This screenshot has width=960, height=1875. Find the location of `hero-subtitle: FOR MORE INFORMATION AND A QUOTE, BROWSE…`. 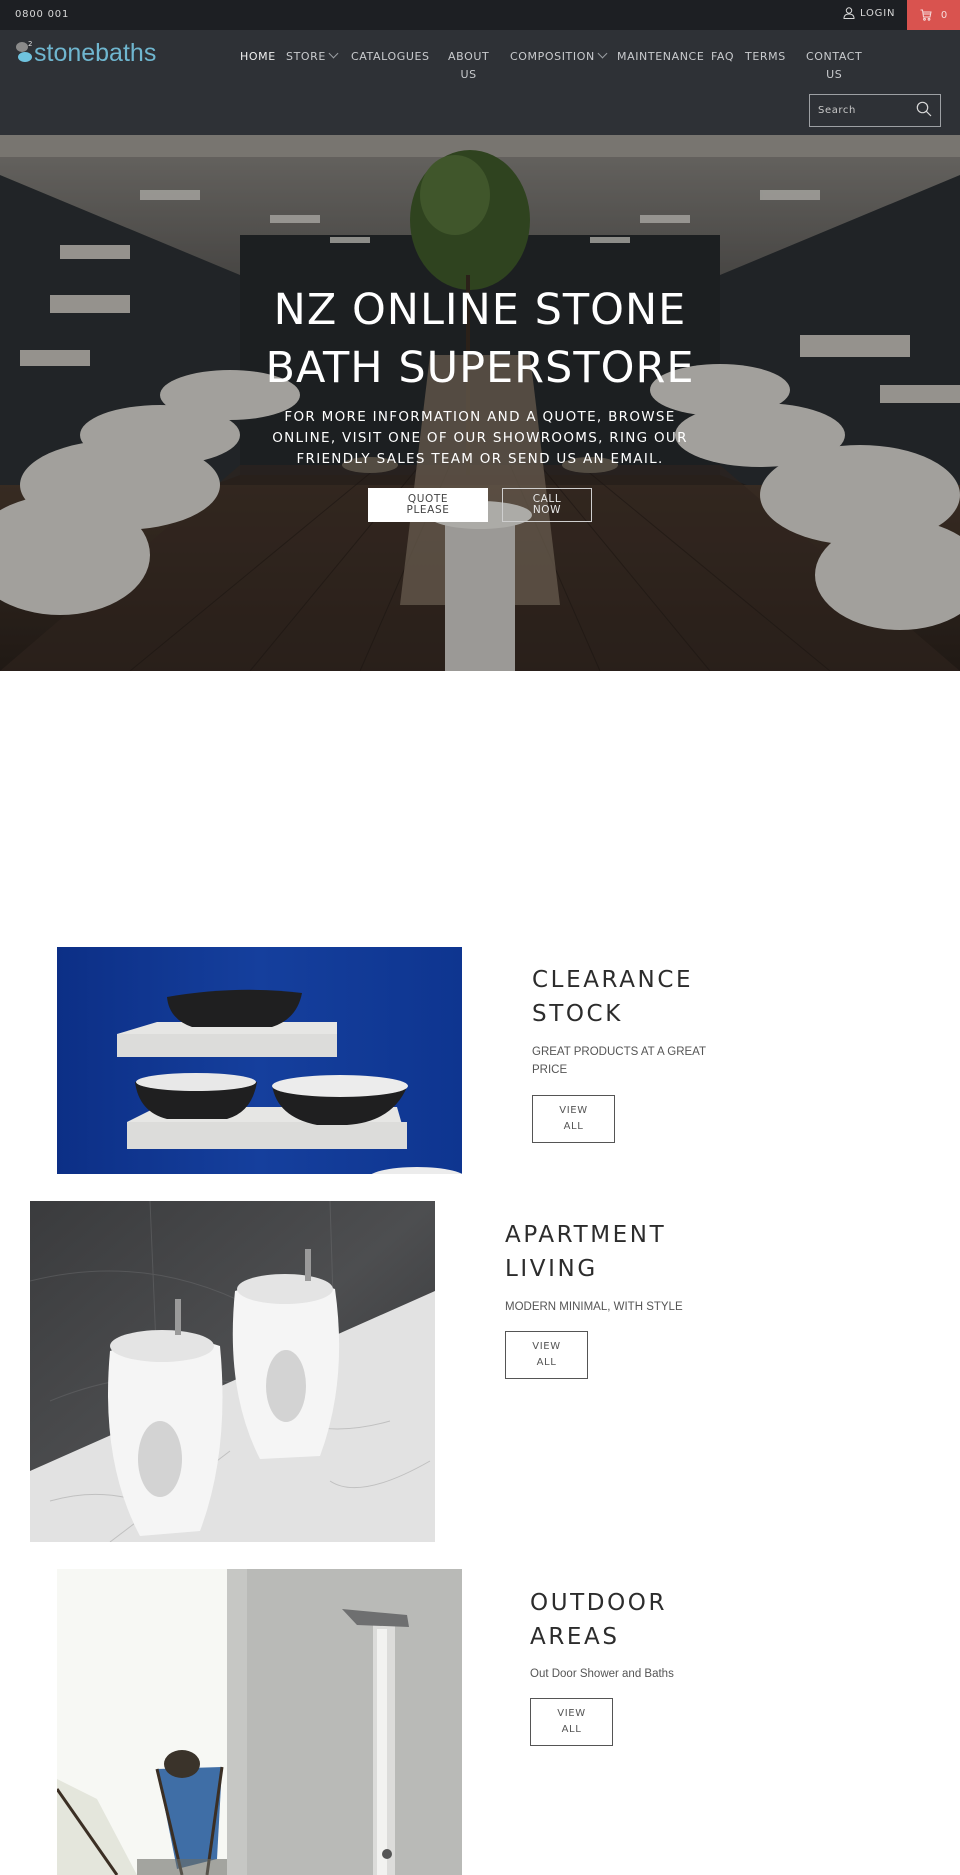

hero-subtitle: FOR MORE INFORMATION AND A QUOTE, BROWSE… is located at coordinates (480, 438).